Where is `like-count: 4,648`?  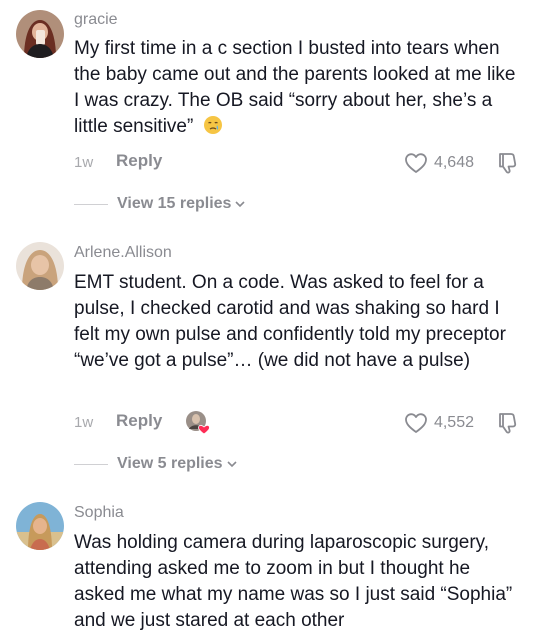
like-count: 4,648 is located at coordinates (453, 162).